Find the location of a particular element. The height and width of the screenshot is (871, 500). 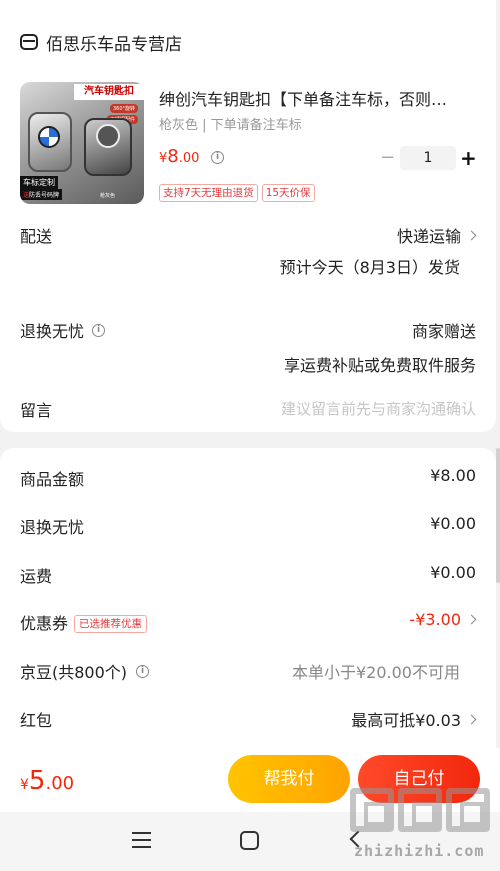

store-icon is located at coordinates (29, 42).